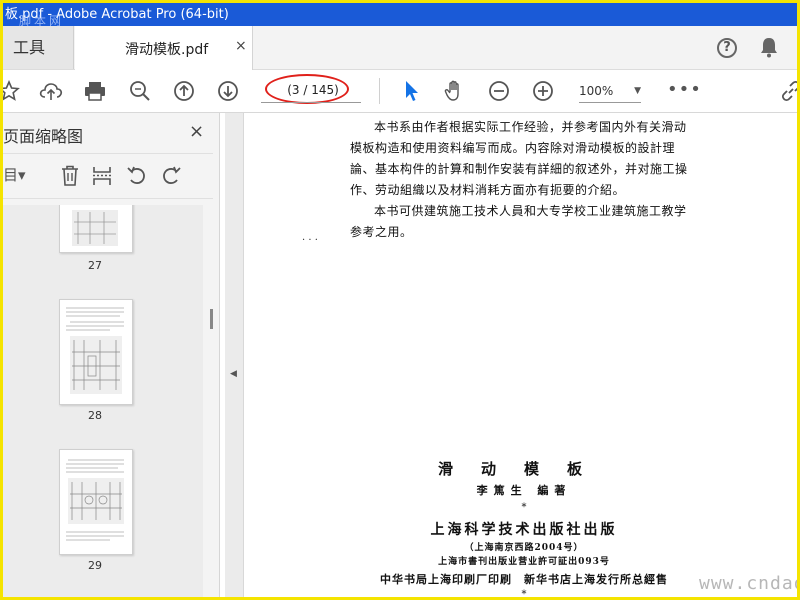  Describe the element at coordinates (524, 530) in the screenshot. I see `publisher: 上海科学技术出版社出版` at that location.